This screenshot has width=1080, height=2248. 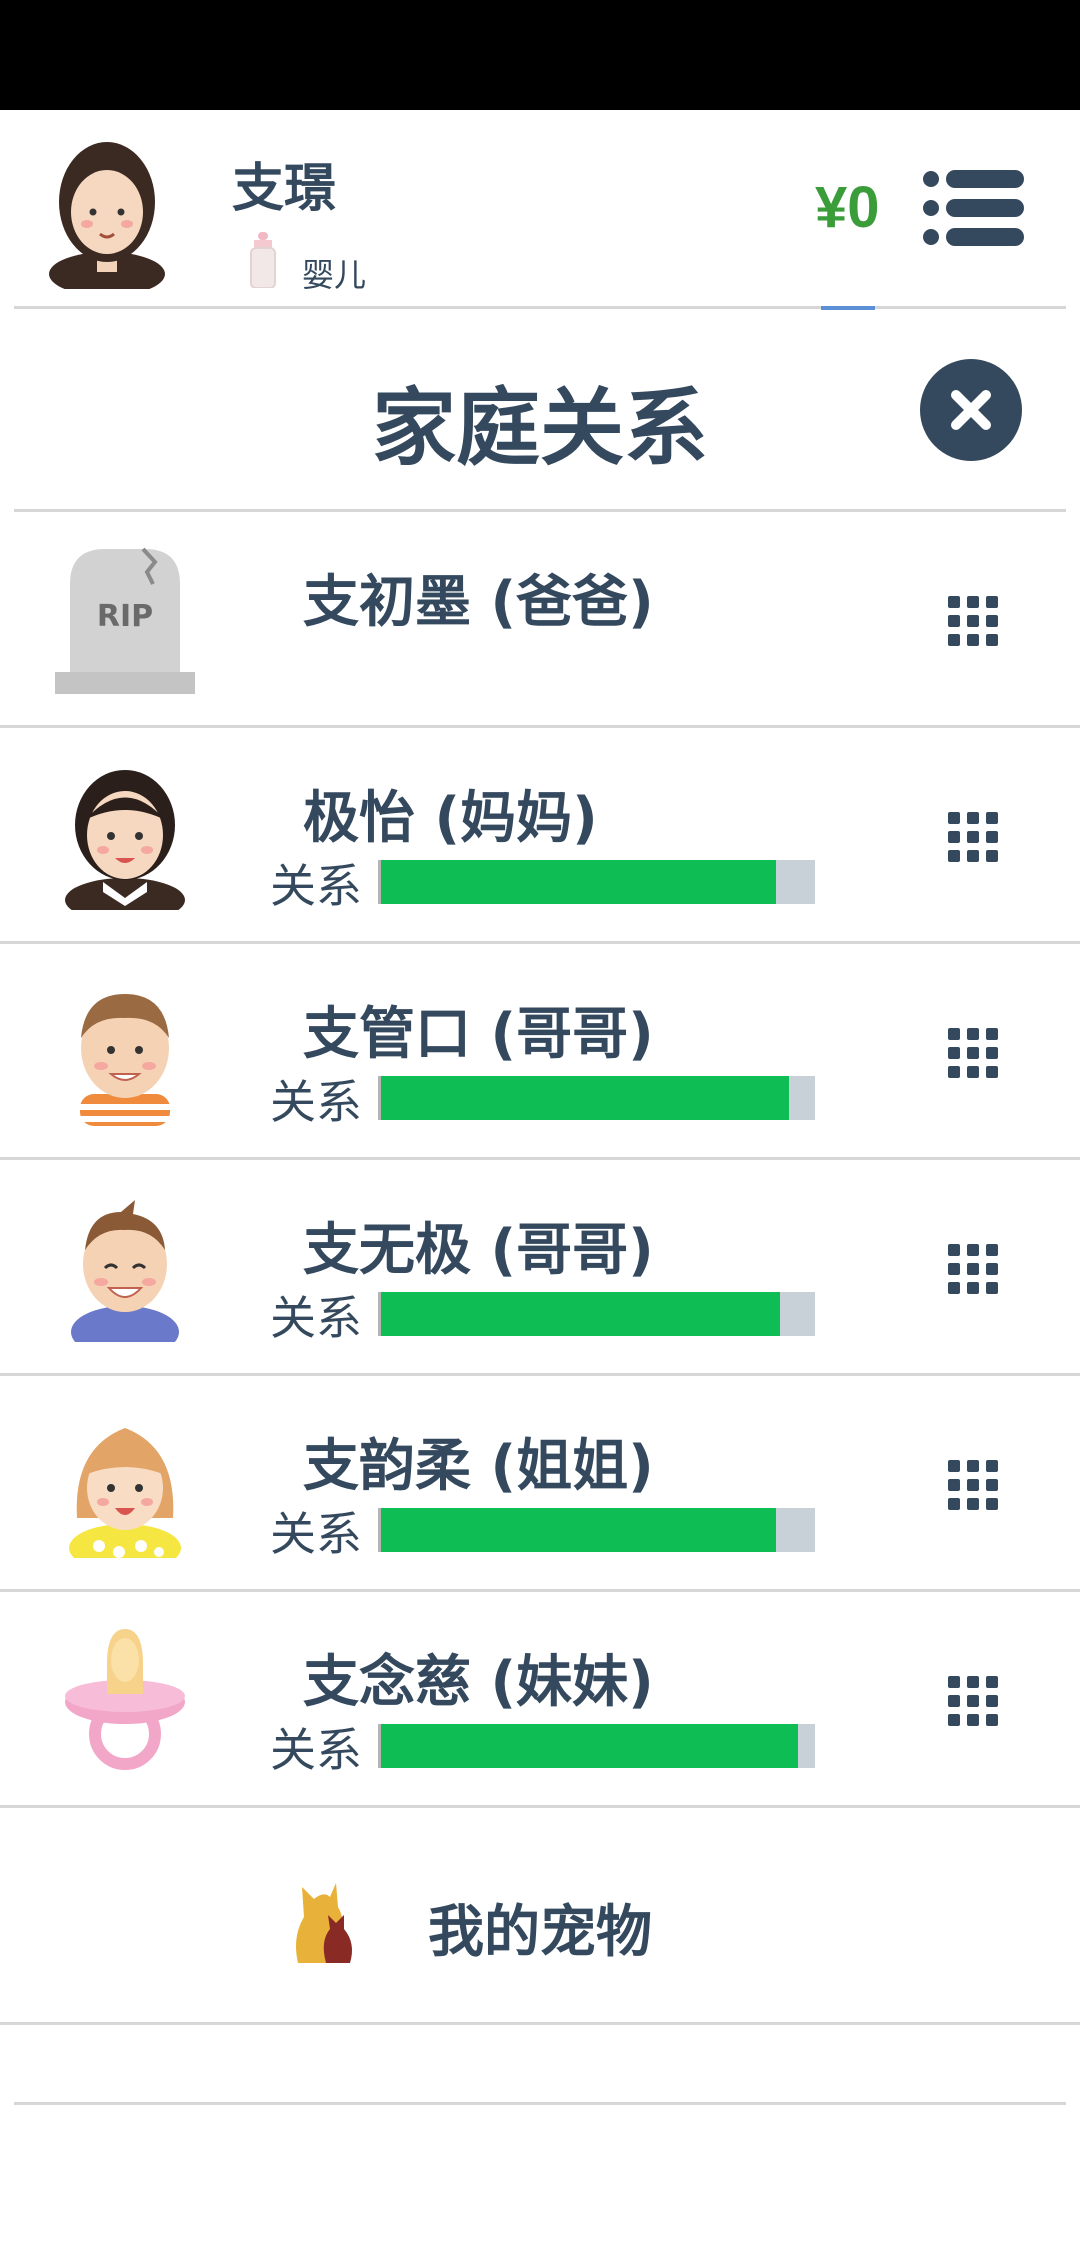 I want to click on family-member-name: 支韵柔 (姐姐), so click(x=478, y=1466).